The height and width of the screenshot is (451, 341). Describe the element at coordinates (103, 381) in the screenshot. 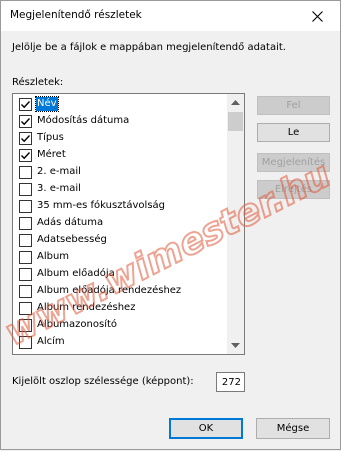

I see `column-width-label: Kijelölt oszlop szélessége (képpont):` at that location.